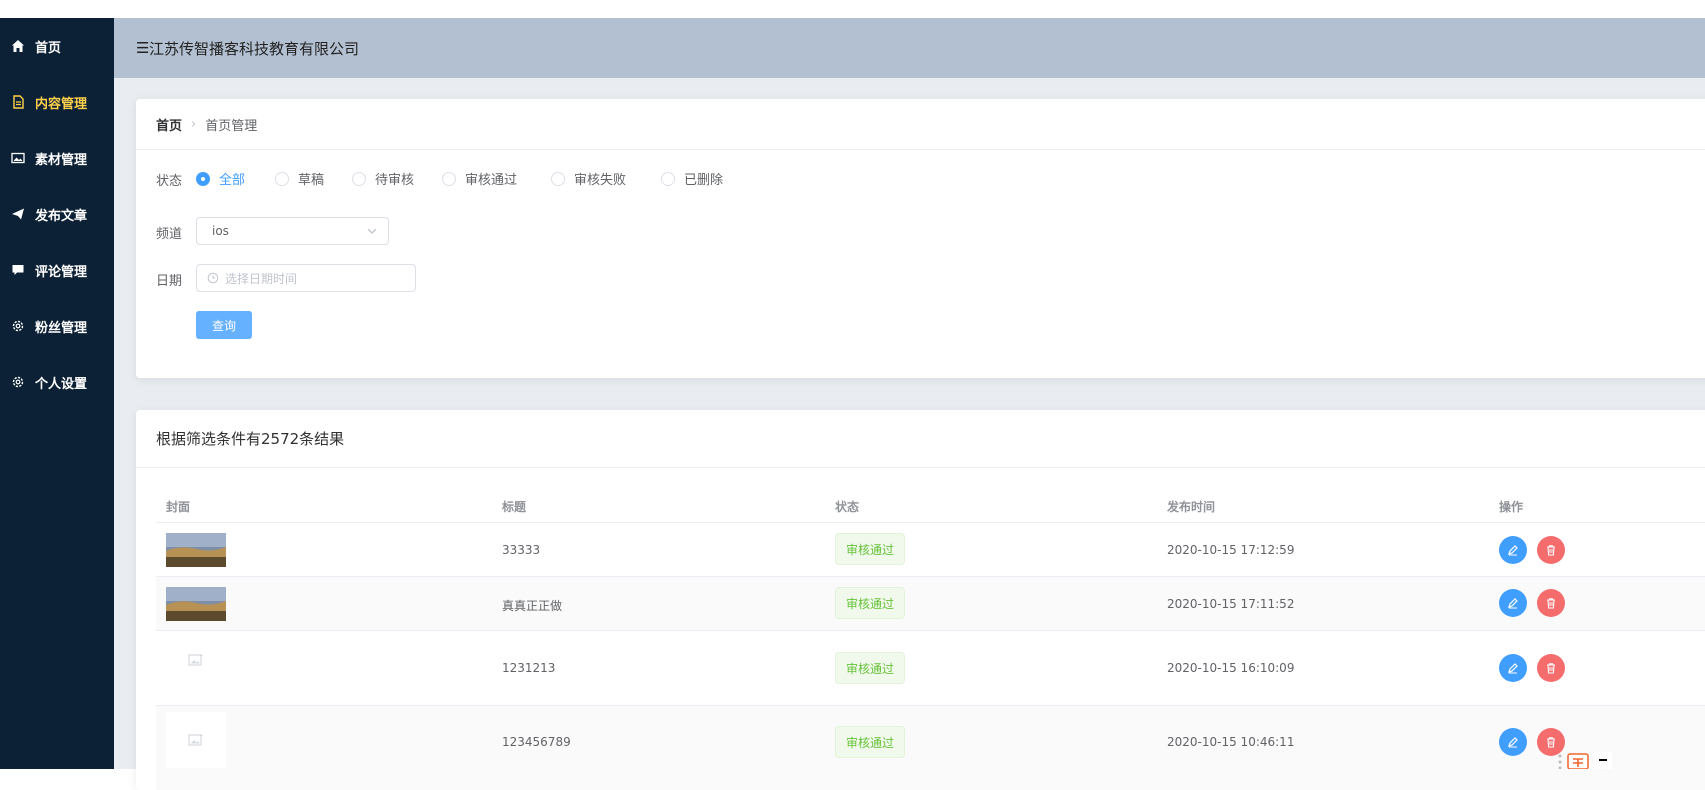 This screenshot has height=790, width=1705. What do you see at coordinates (169, 181) in the screenshot?
I see `status-label: 状态` at bounding box center [169, 181].